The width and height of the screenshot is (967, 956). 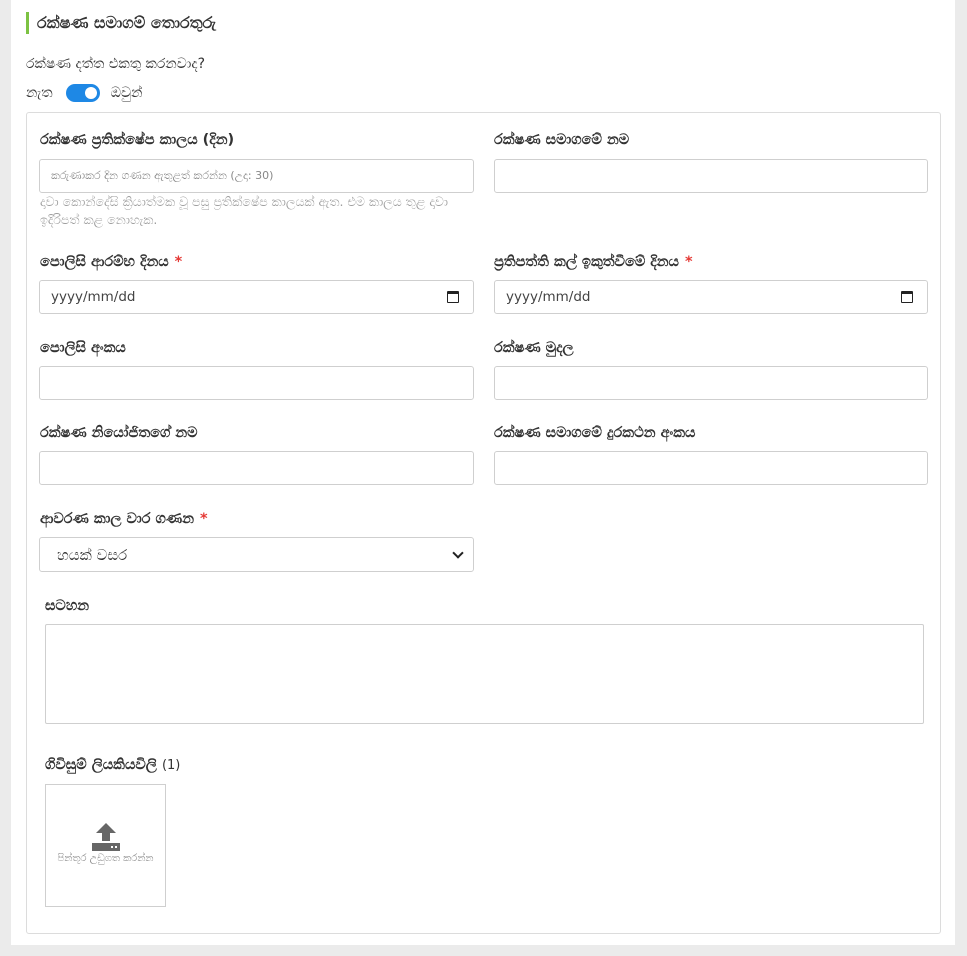 What do you see at coordinates (171, 765) in the screenshot?
I see `documents-count: (1)` at bounding box center [171, 765].